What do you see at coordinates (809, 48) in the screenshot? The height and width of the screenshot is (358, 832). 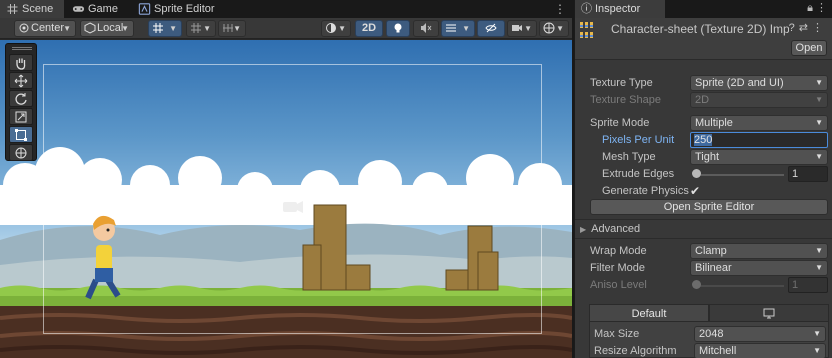 I see `open-button: Open` at bounding box center [809, 48].